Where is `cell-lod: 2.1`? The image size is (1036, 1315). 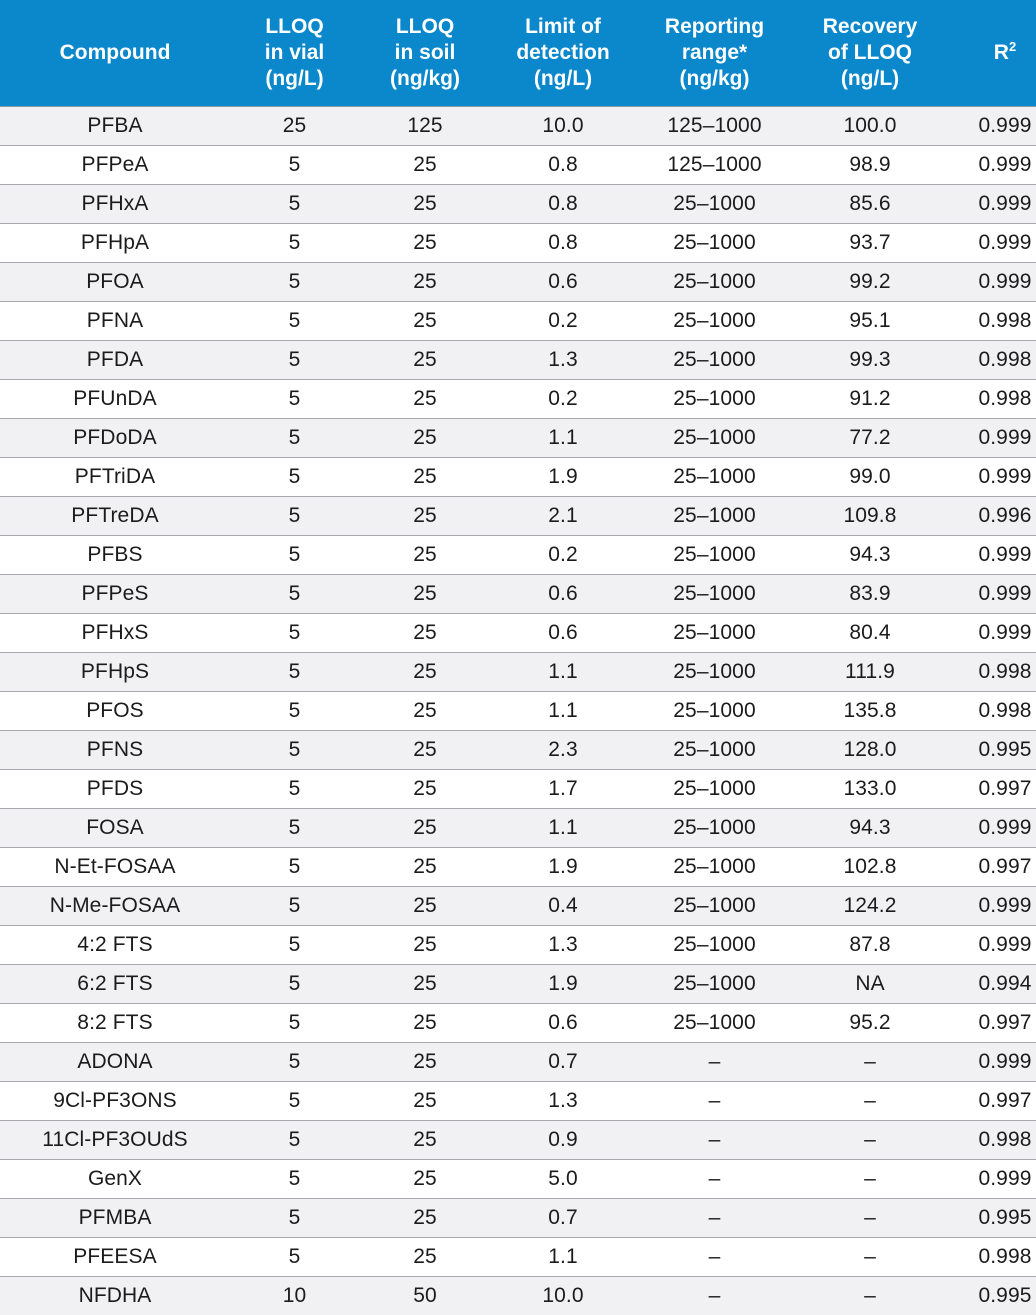 cell-lod: 2.1 is located at coordinates (563, 516).